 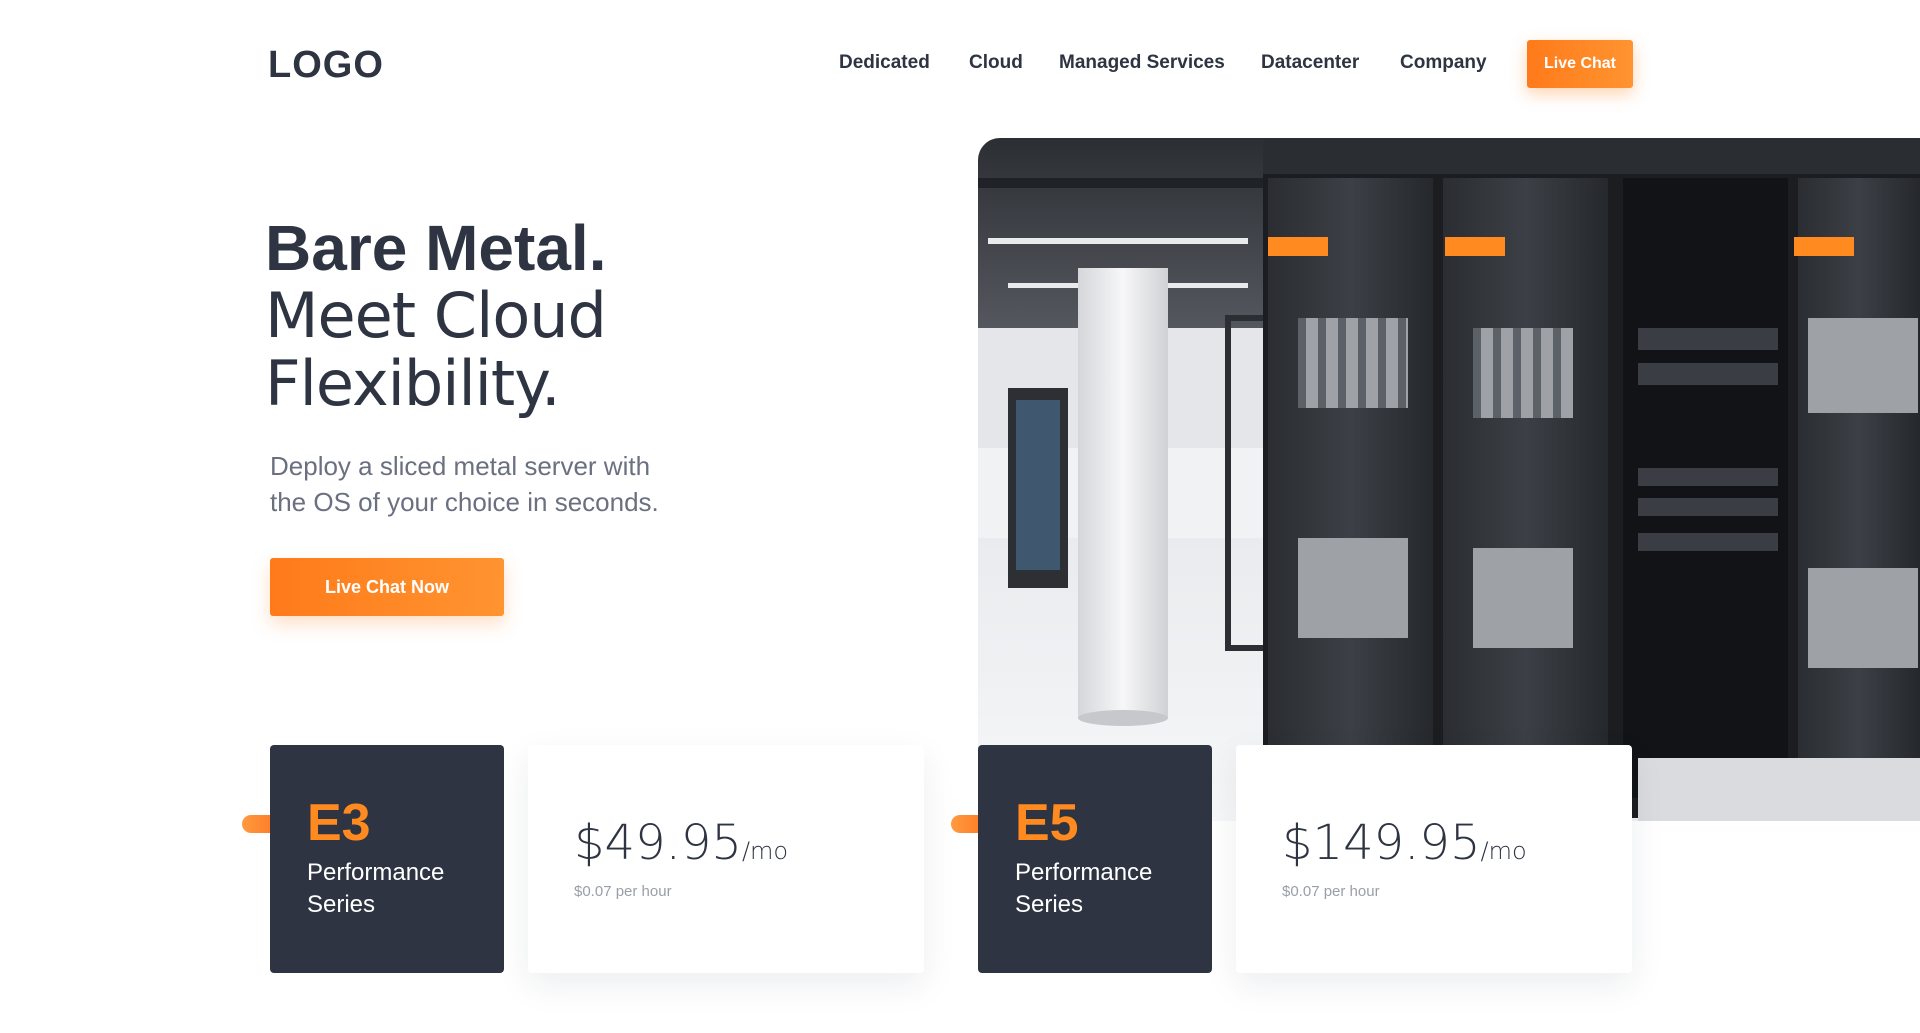 What do you see at coordinates (1049, 904) in the screenshot?
I see `e5-name-line2: Series` at bounding box center [1049, 904].